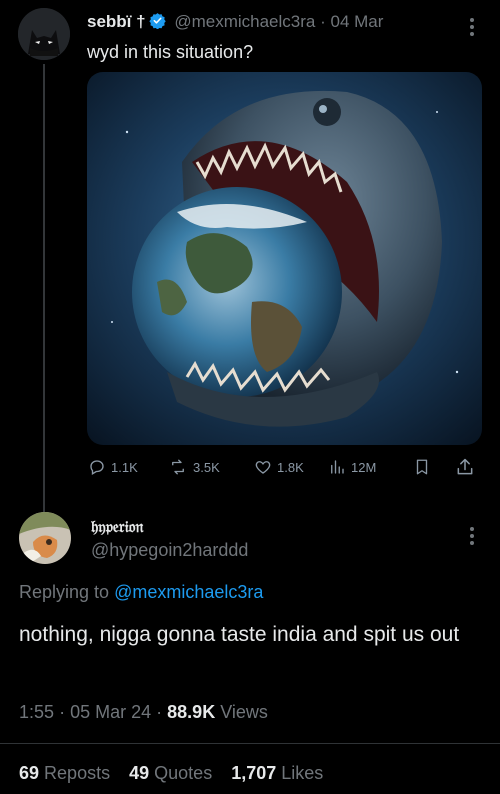 The height and width of the screenshot is (794, 500). What do you see at coordinates (357, 21) in the screenshot?
I see `timestamp: 04 Mar` at bounding box center [357, 21].